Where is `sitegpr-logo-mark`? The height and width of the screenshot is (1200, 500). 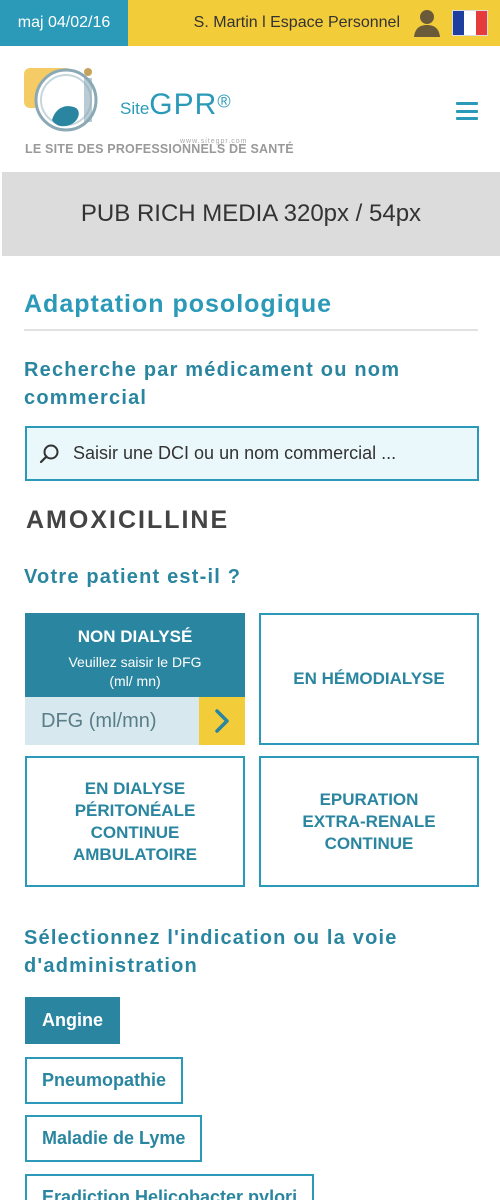
sitegpr-logo-mark is located at coordinates (61, 100).